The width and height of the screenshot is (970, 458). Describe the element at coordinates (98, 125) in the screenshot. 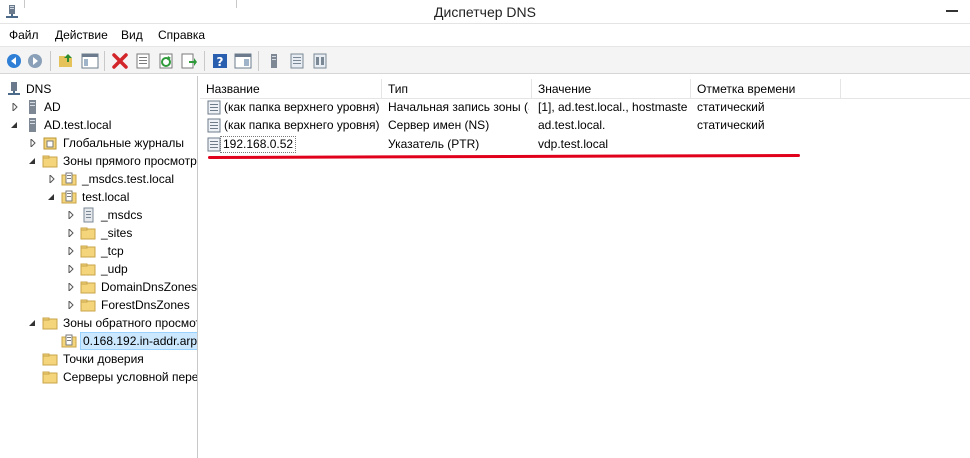

I see `tree-node-ad-test-local: AD.test.local` at that location.